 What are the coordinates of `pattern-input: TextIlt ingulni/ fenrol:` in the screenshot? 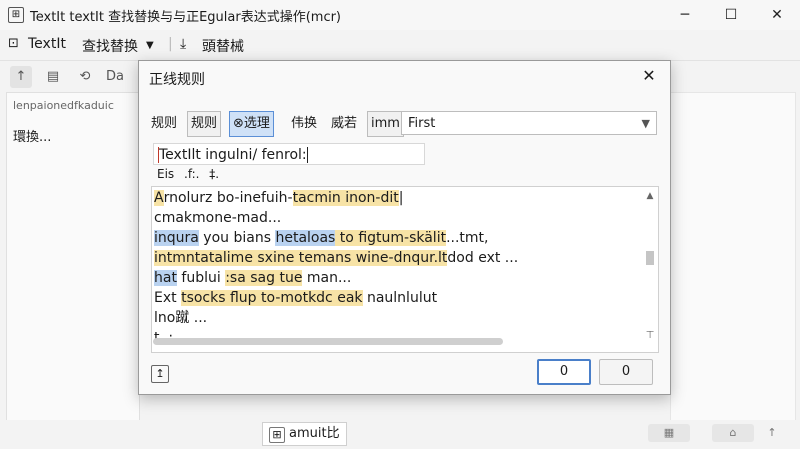 It's located at (289, 154).